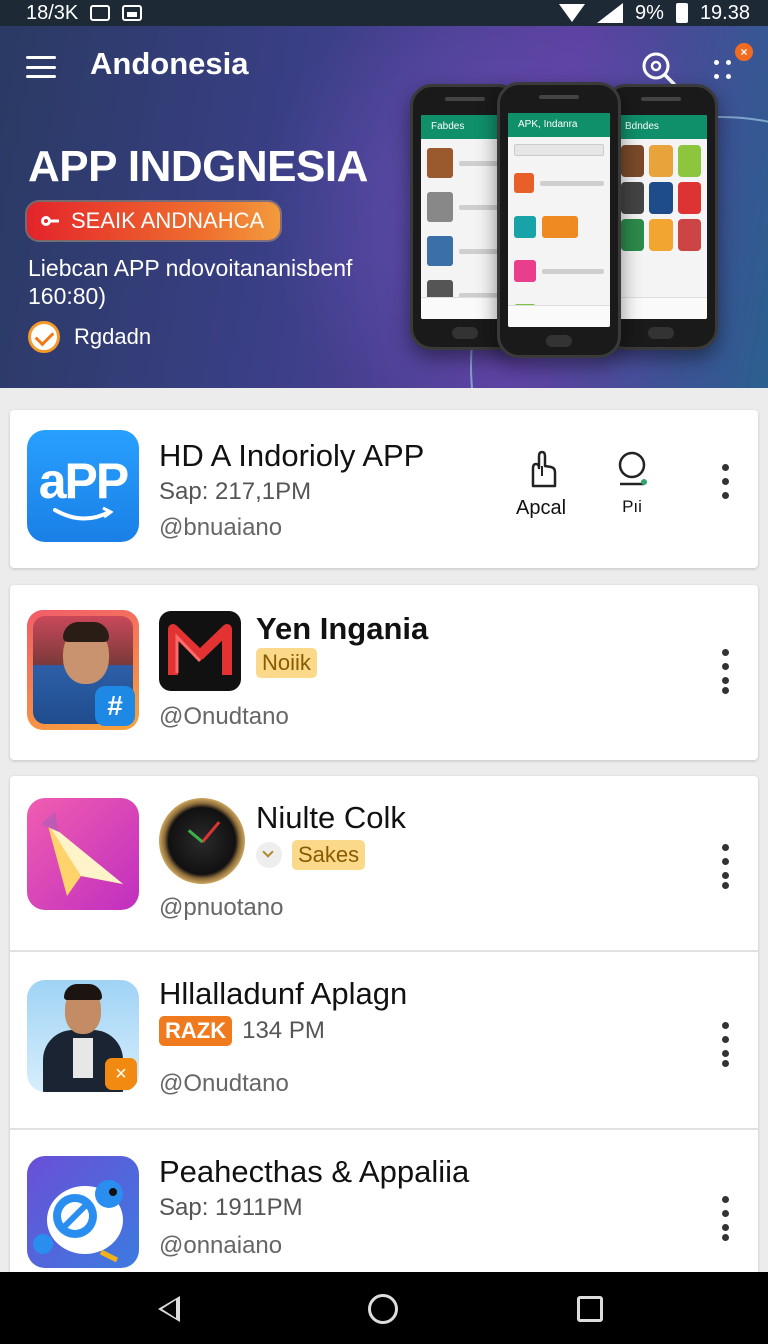 The width and height of the screenshot is (768, 1344). I want to click on app-card: # Yen Ingania Noiik @Onudtano, so click(384, 672).